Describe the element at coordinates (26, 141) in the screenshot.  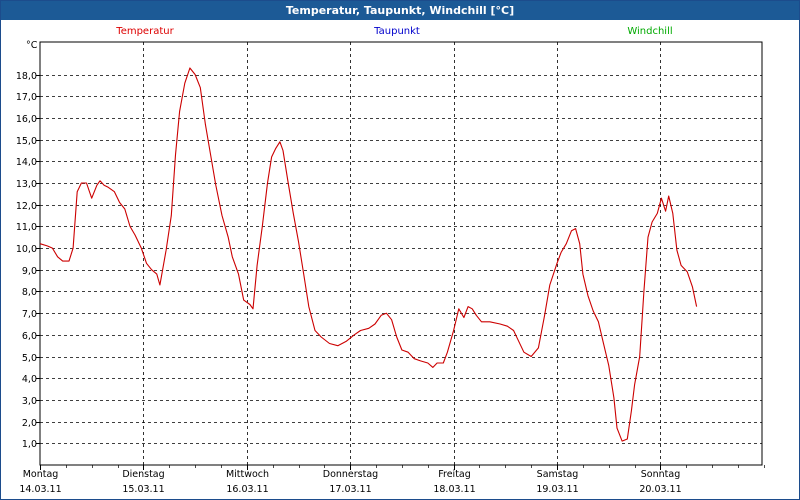
I see `y-tick-label: 15,0` at that location.